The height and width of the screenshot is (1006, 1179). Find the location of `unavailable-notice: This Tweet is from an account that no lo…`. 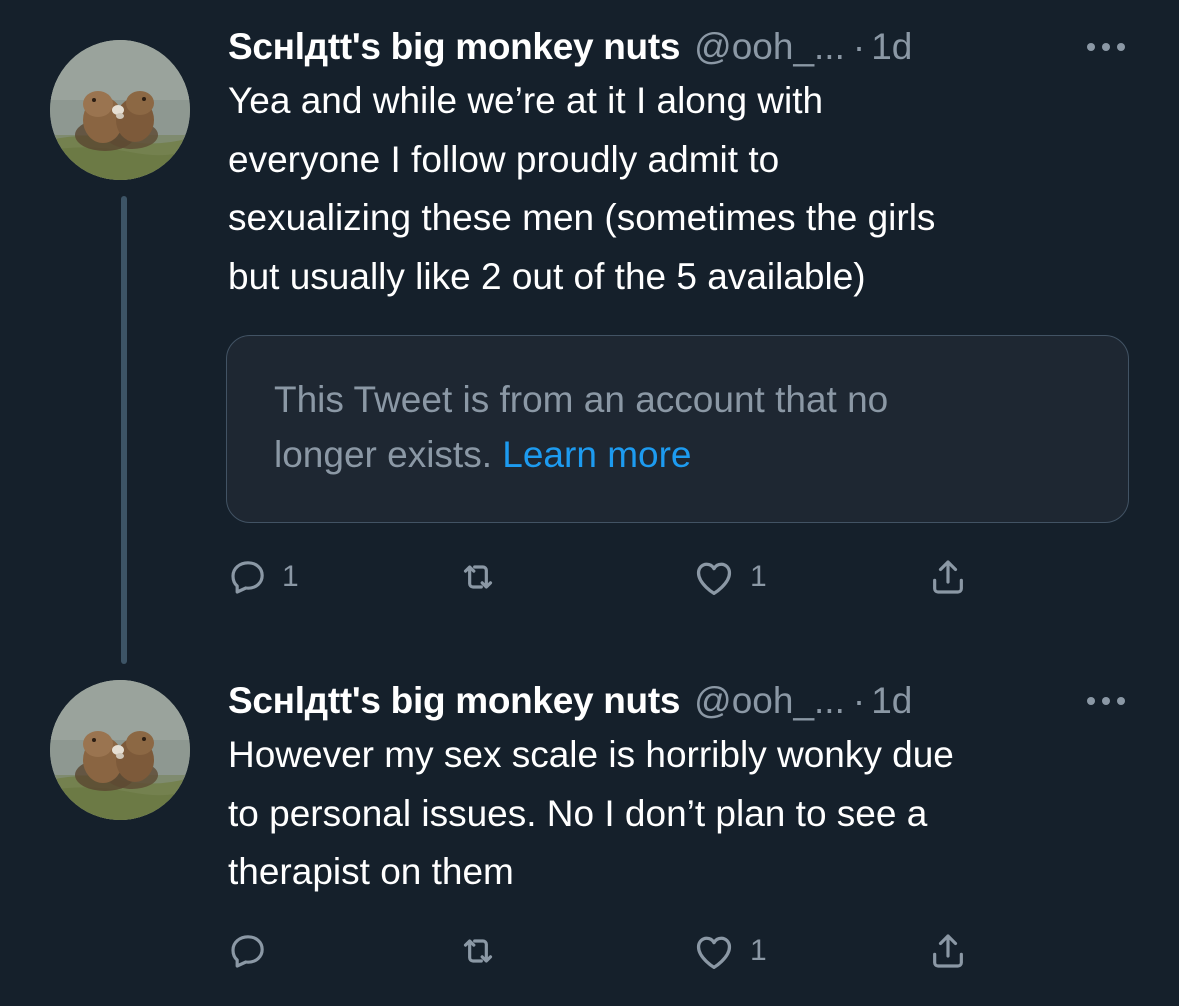

unavailable-notice: This Tweet is from an account that no lo… is located at coordinates (681, 427).